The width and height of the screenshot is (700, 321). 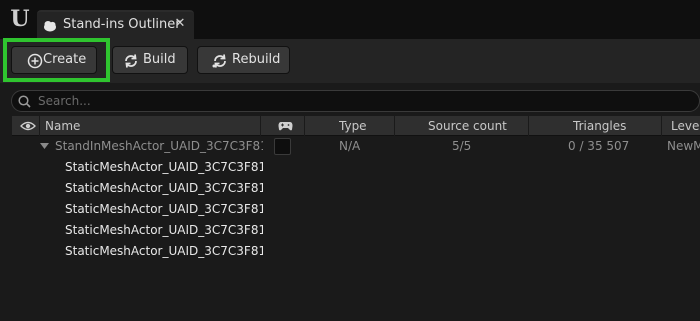 What do you see at coordinates (478, 126) in the screenshot?
I see `column-source-count: Source count` at bounding box center [478, 126].